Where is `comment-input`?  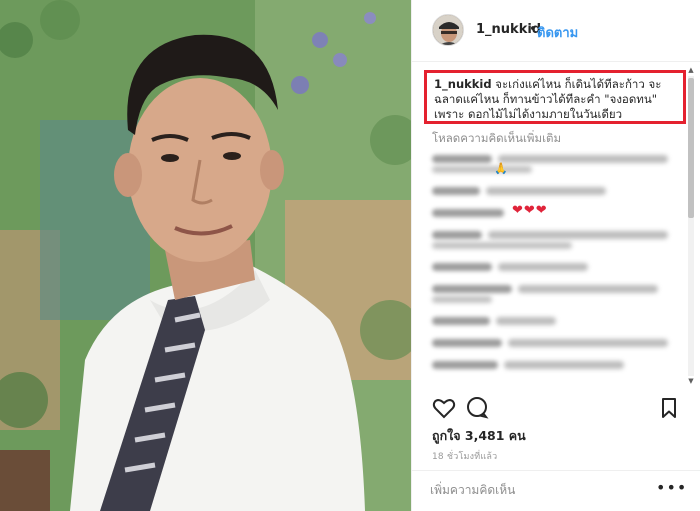
comment-input is located at coordinates (540, 490).